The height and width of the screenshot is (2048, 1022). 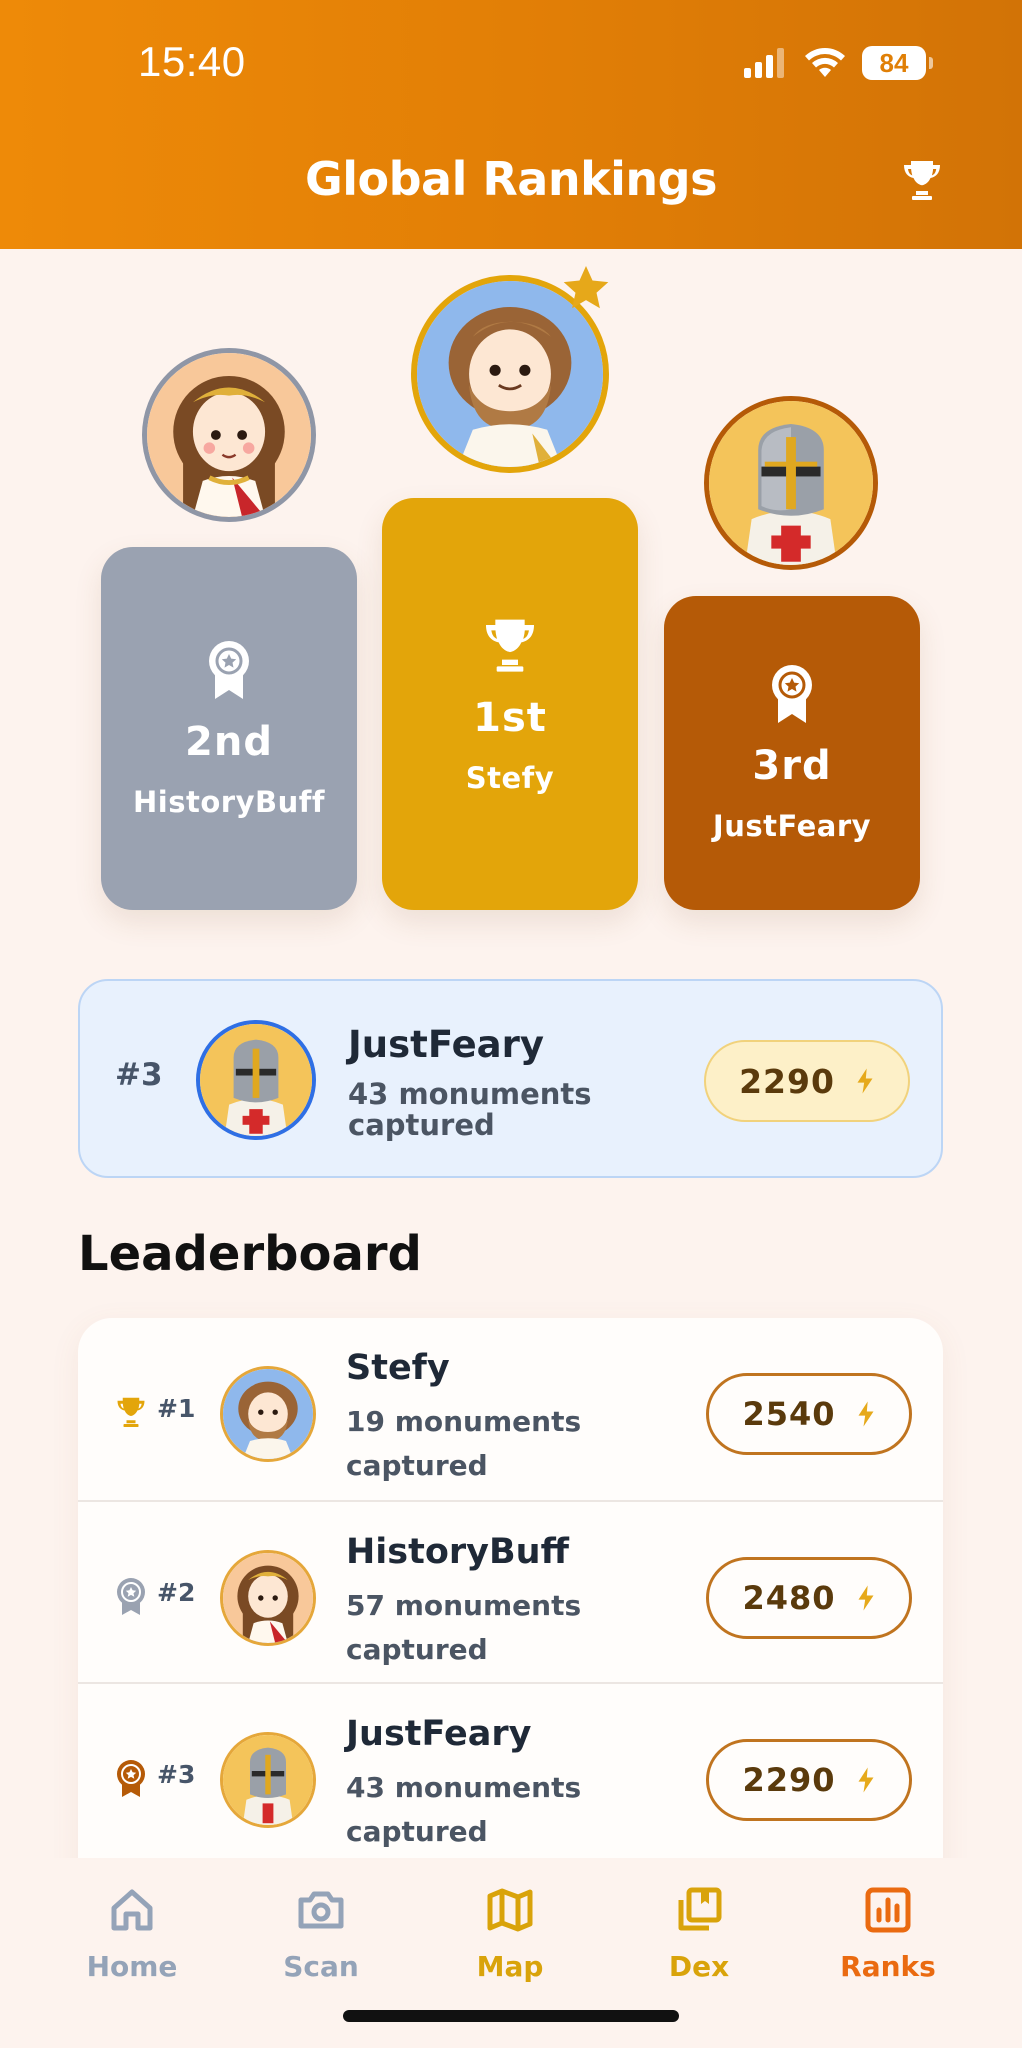 I want to click on tab-label: Scan, so click(x=321, y=1966).